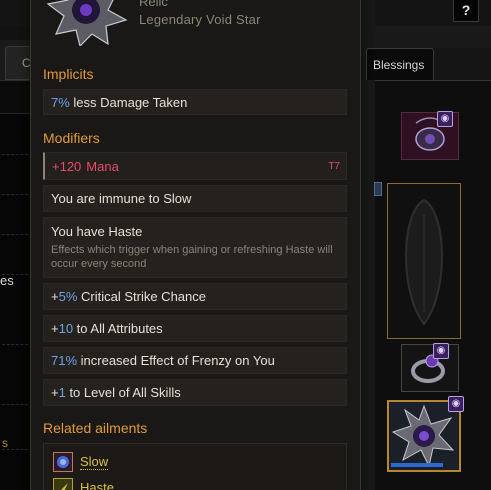 This screenshot has width=491, height=490. What do you see at coordinates (62, 392) in the screenshot?
I see `skill-level-value: 1` at bounding box center [62, 392].